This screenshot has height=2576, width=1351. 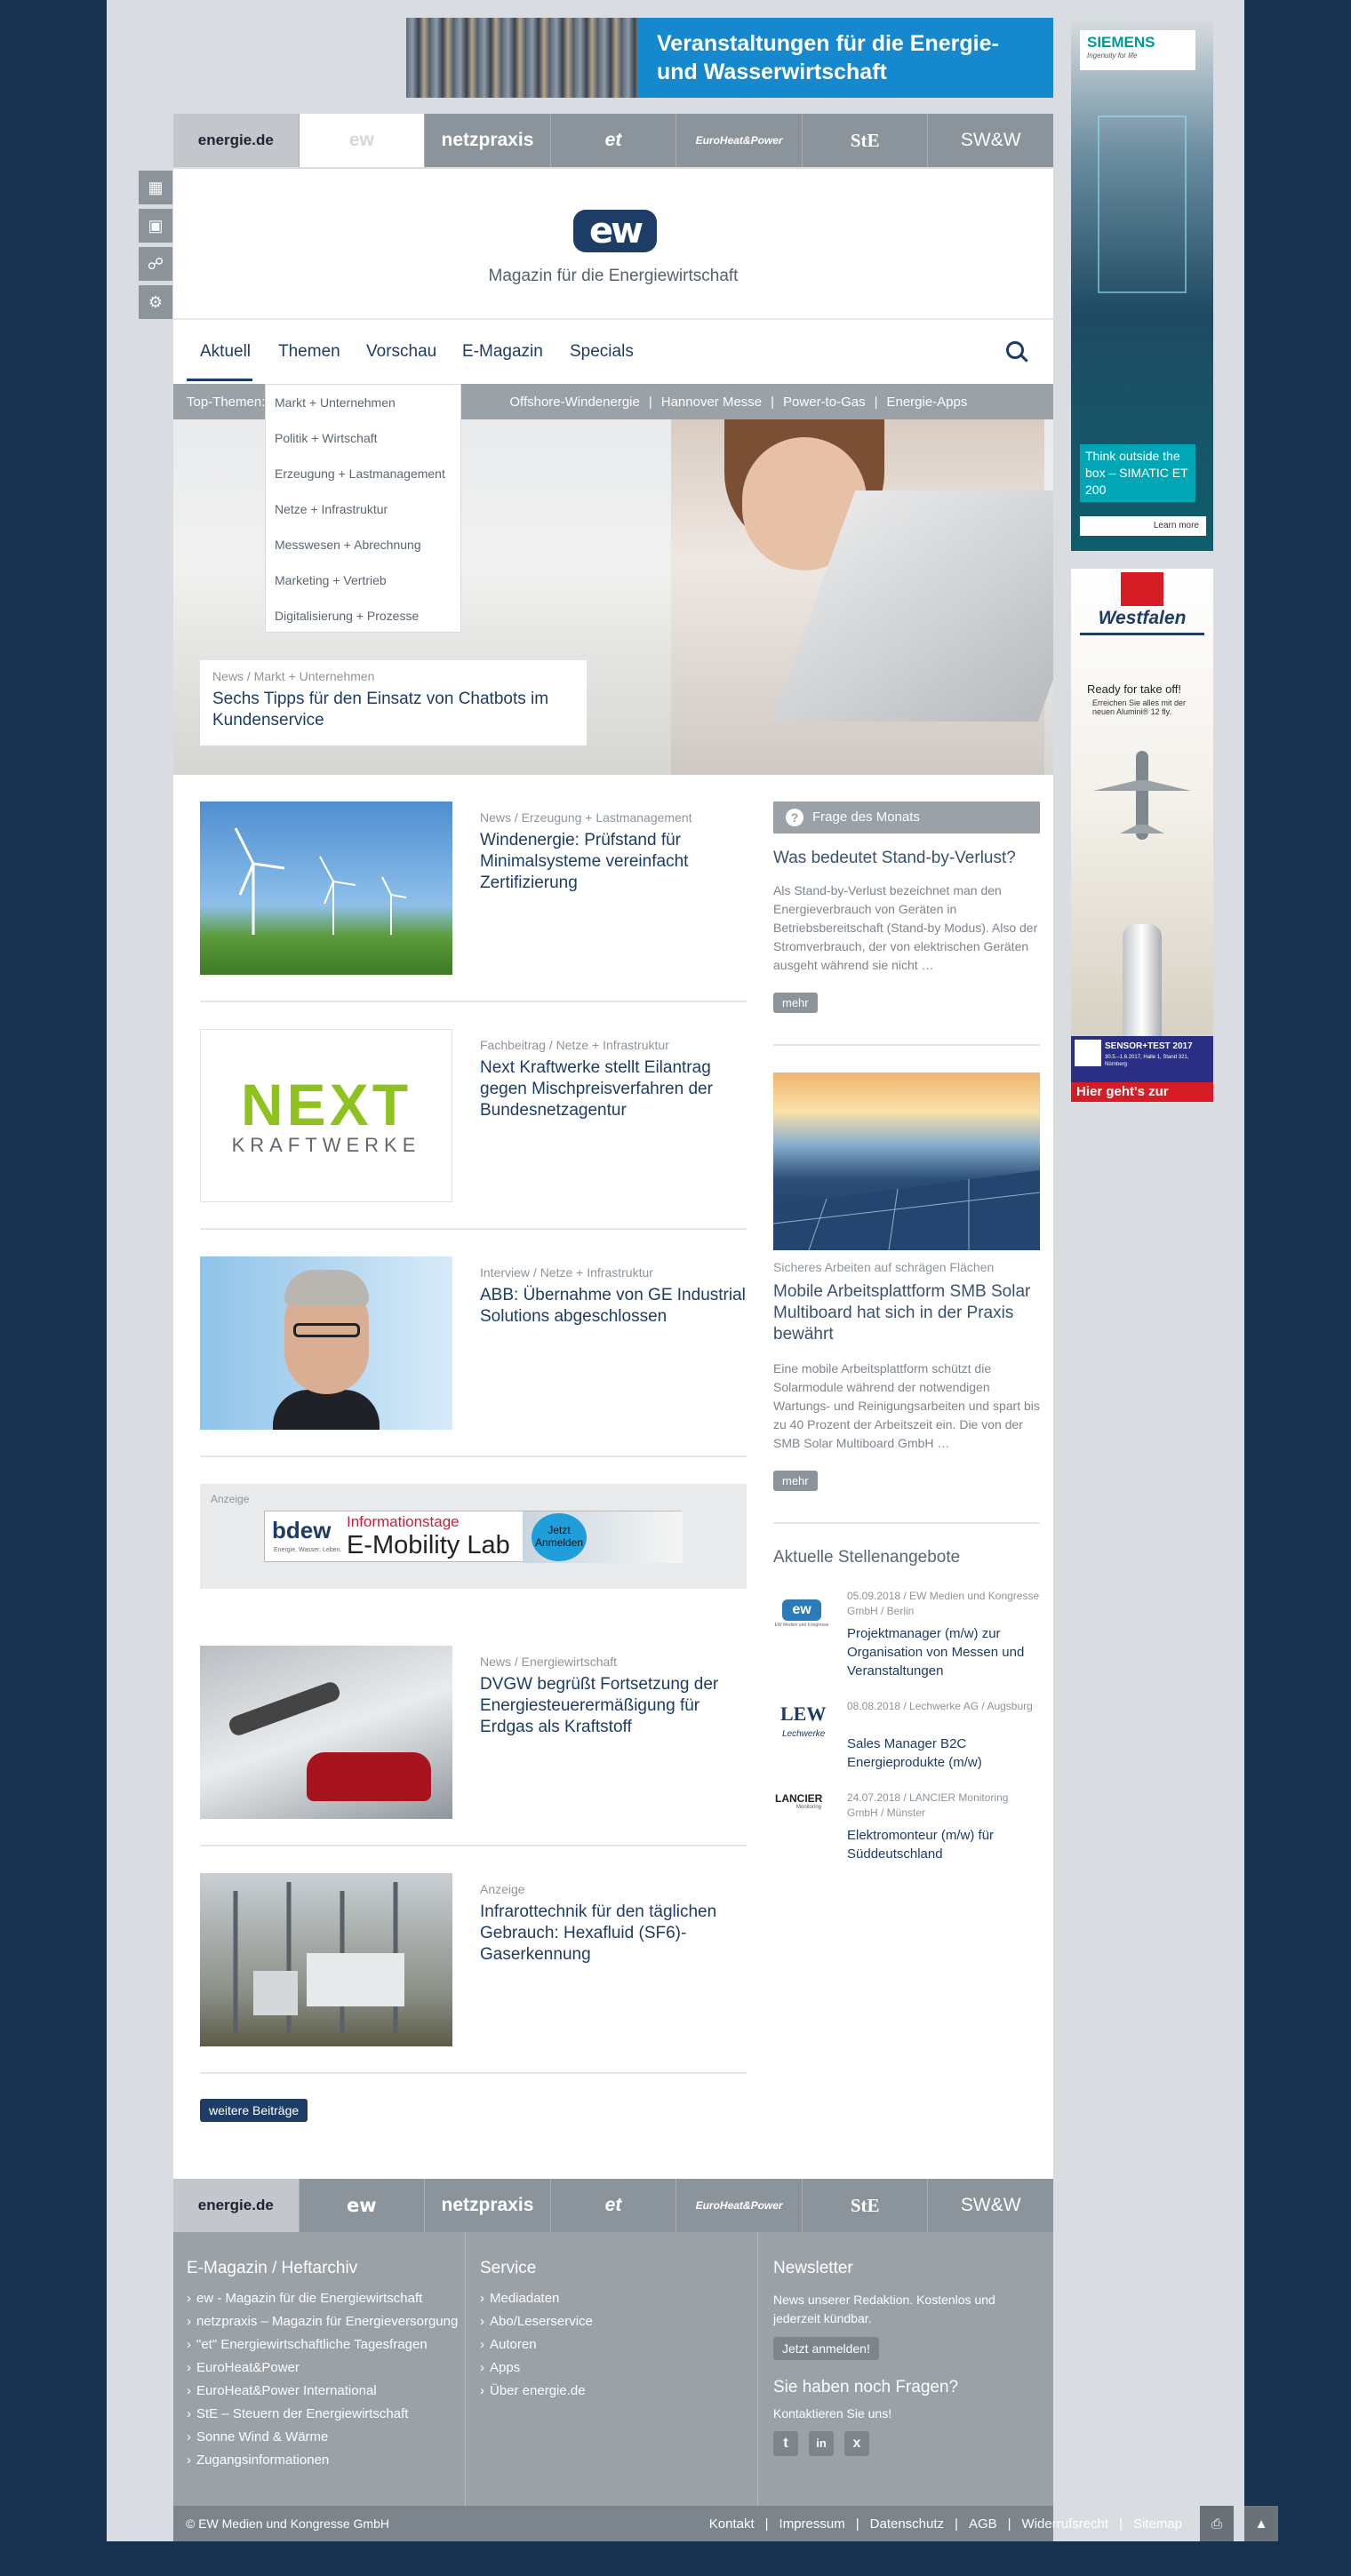 What do you see at coordinates (155, 264) in the screenshot?
I see `handshake-icon: ☍` at bounding box center [155, 264].